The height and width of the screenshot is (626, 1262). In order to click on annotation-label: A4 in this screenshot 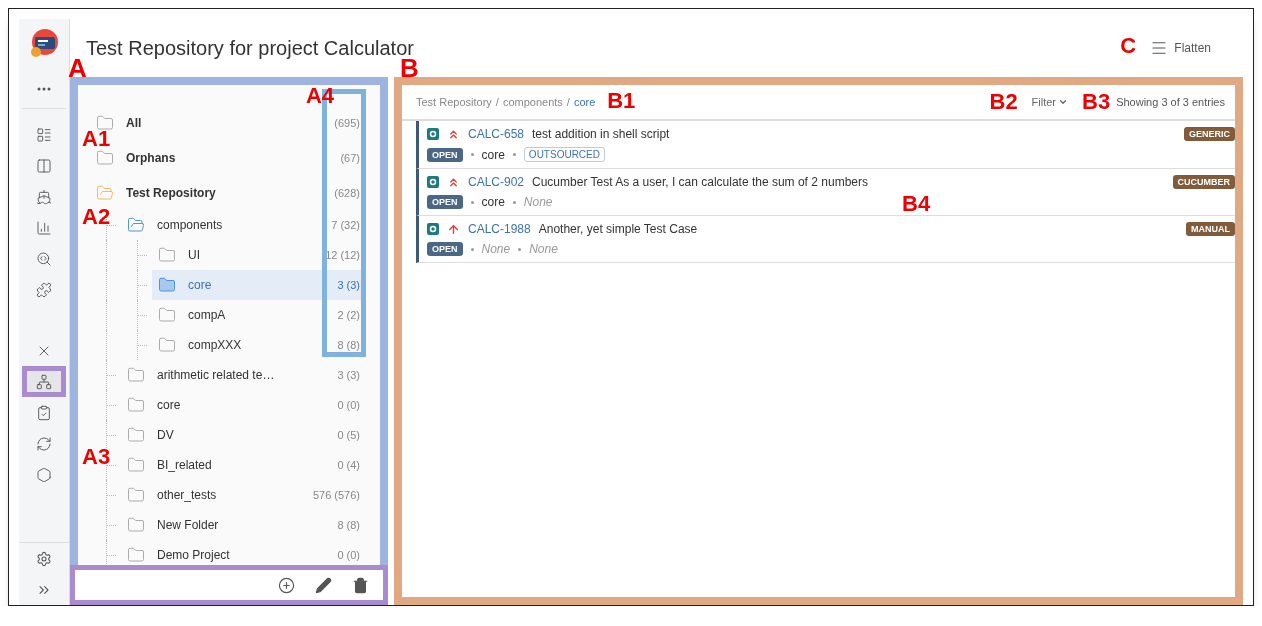, I will do `click(319, 96)`.